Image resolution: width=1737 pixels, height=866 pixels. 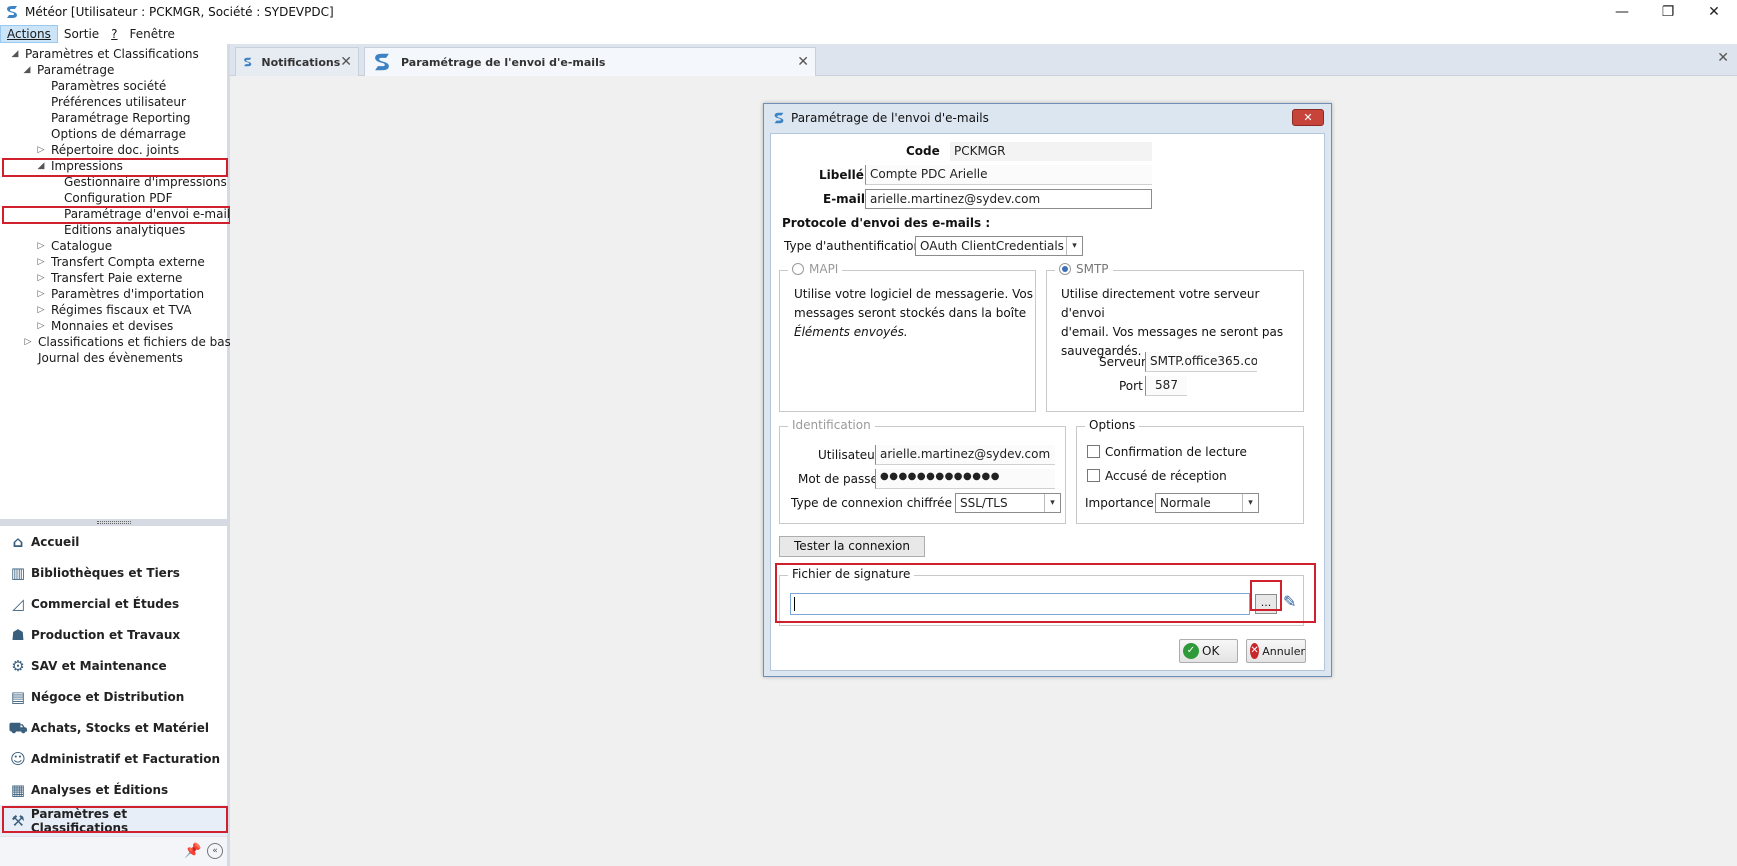 I want to click on smtp-legend: SMTP, so click(x=1084, y=269).